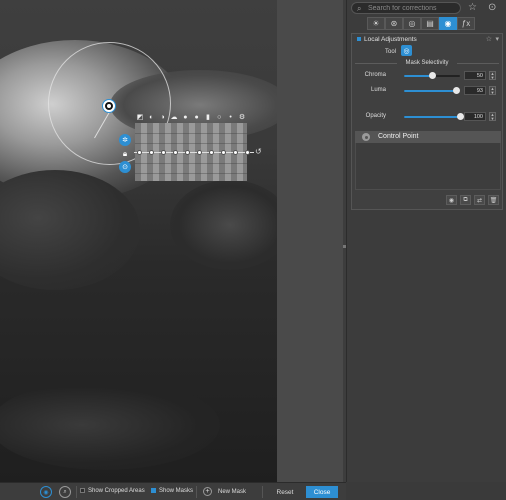 The width and height of the screenshot is (506, 500). What do you see at coordinates (451, 200) in the screenshot?
I see `show-mask-icon: ◉` at bounding box center [451, 200].